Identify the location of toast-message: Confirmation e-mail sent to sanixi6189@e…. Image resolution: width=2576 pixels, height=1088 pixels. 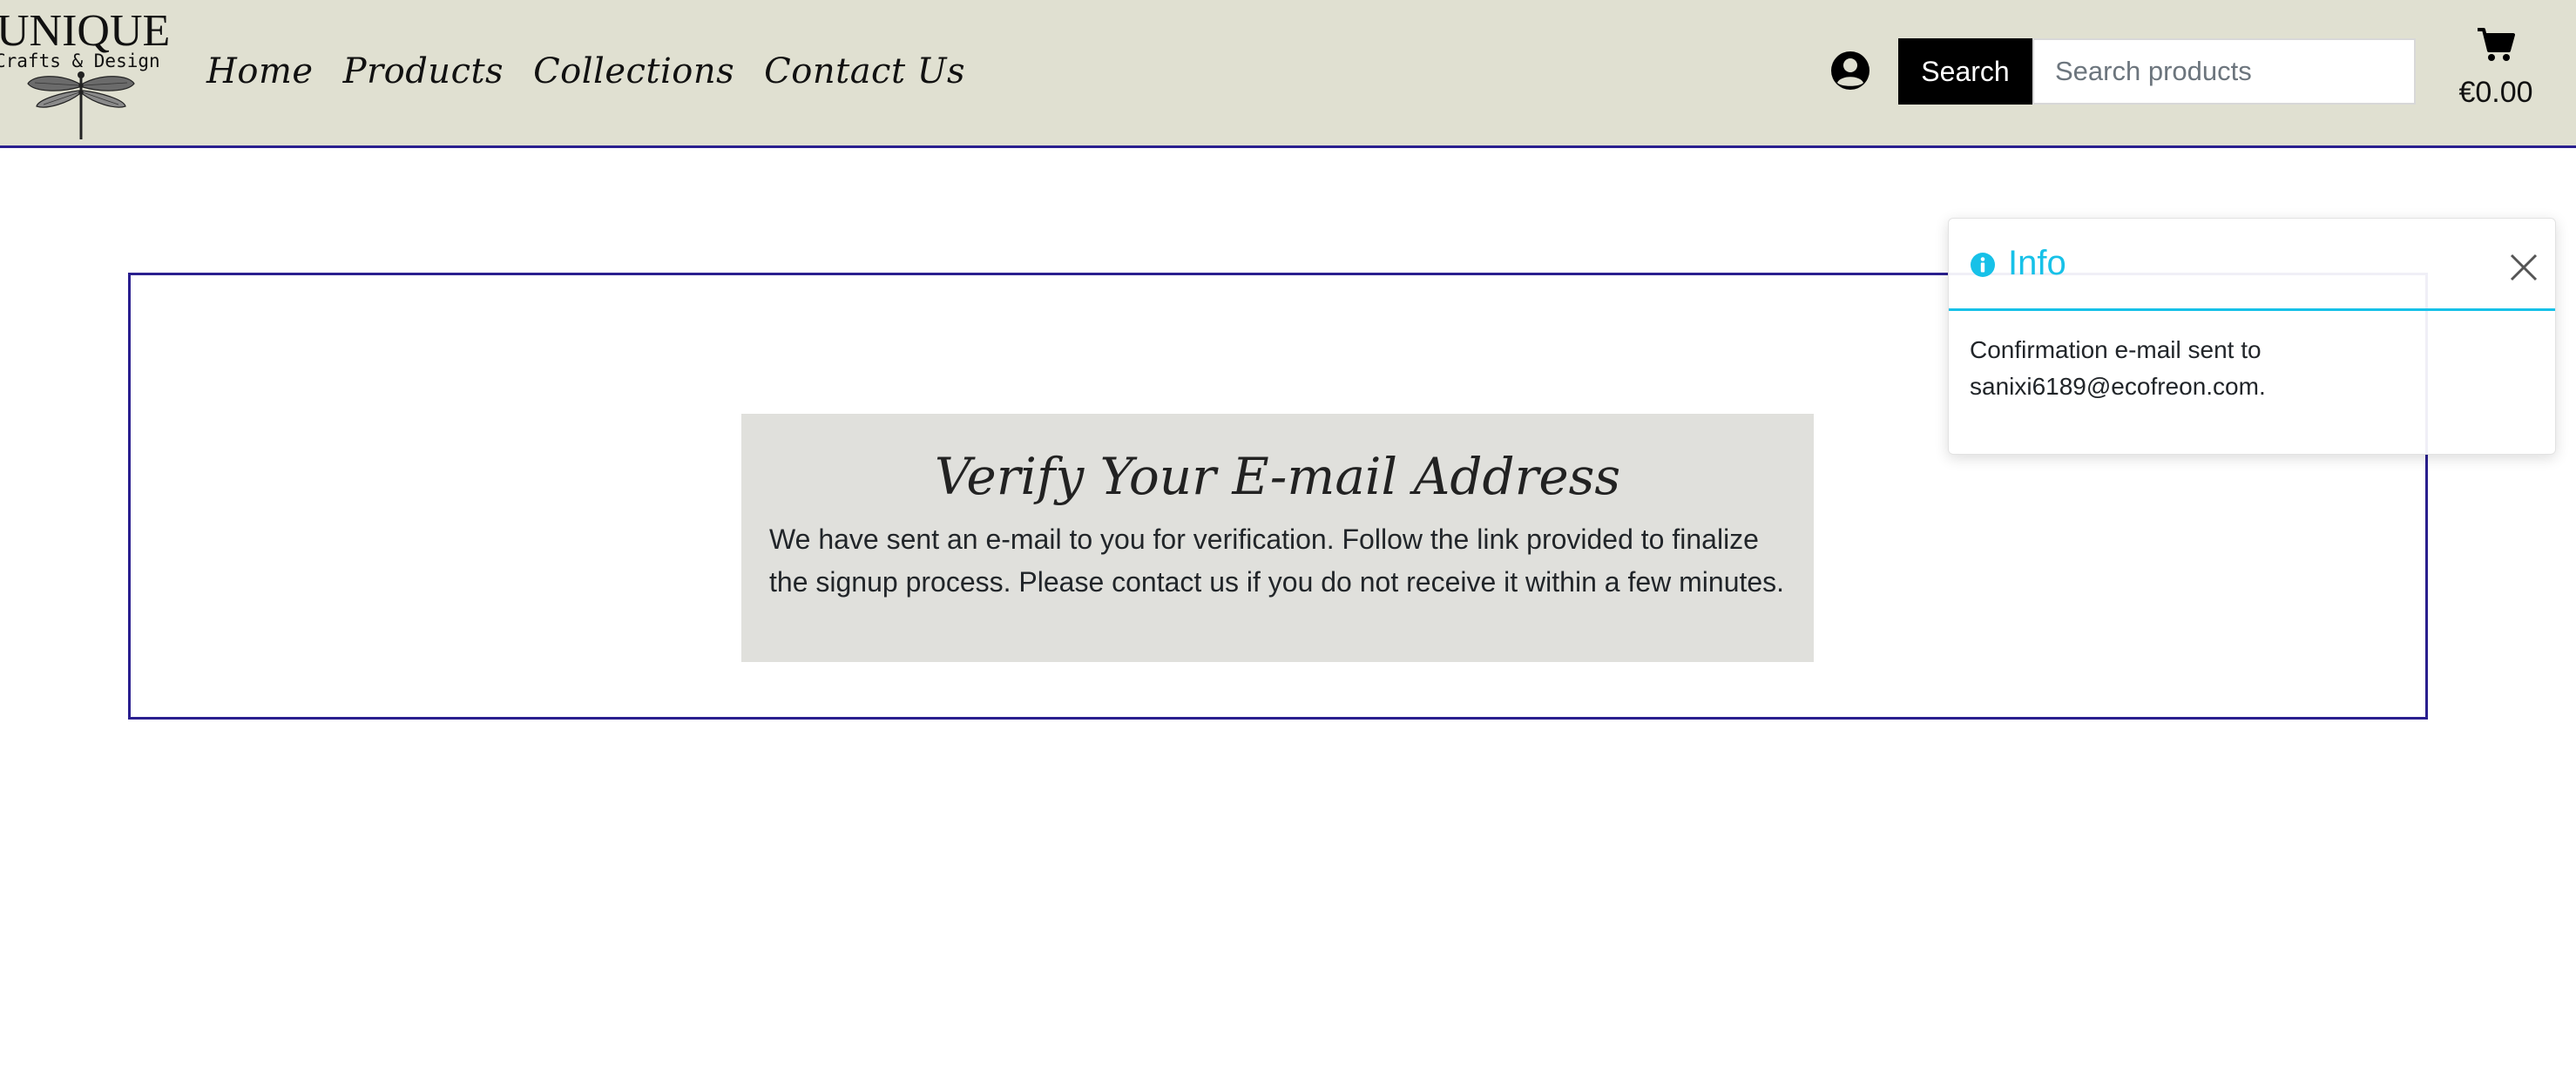
(2118, 368).